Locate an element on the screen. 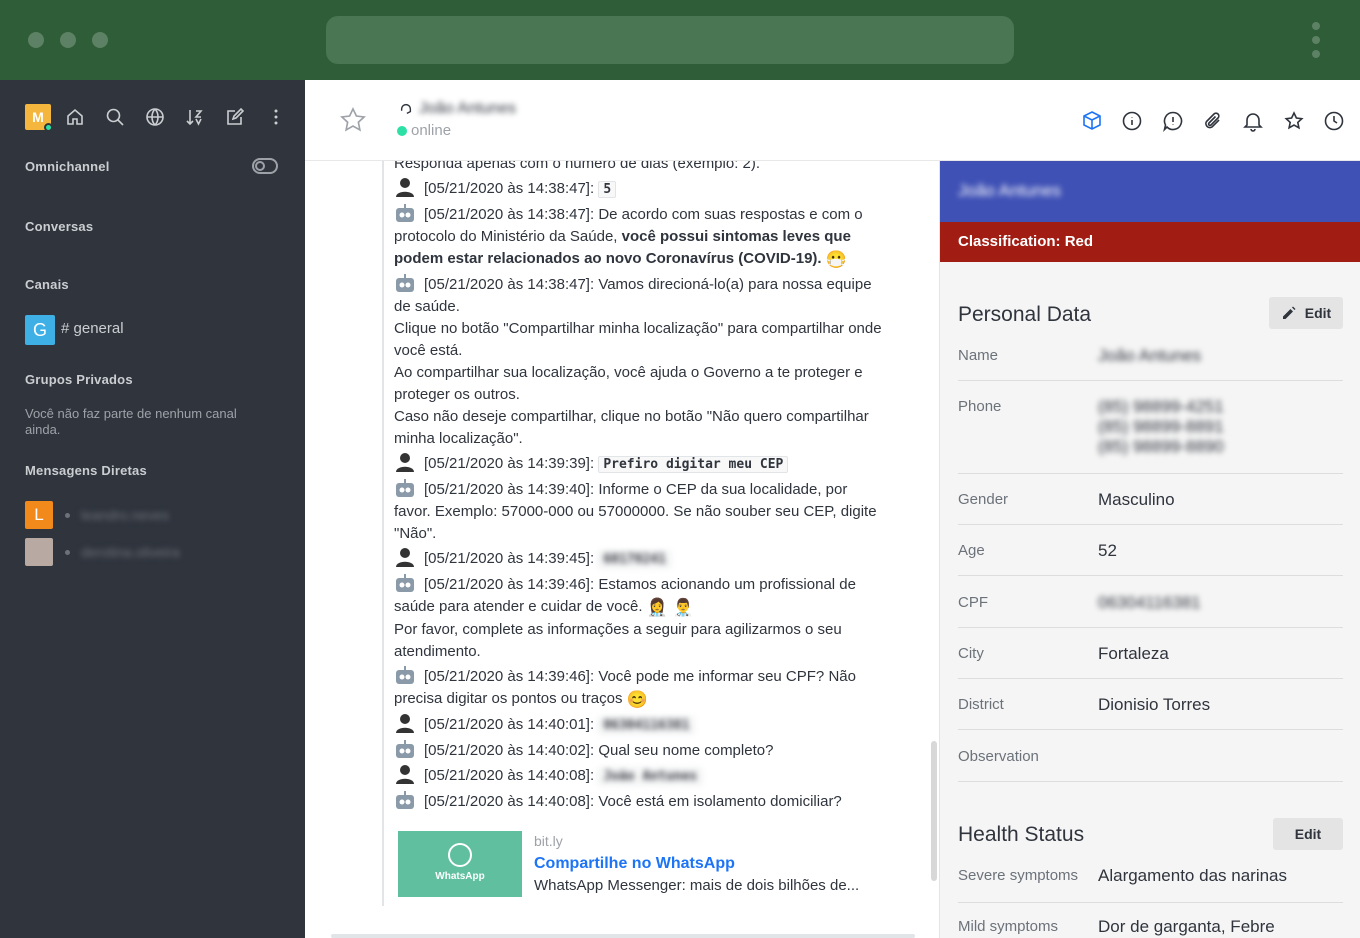 The image size is (1360, 938). whatsapp-logo-icon is located at coordinates (460, 855).